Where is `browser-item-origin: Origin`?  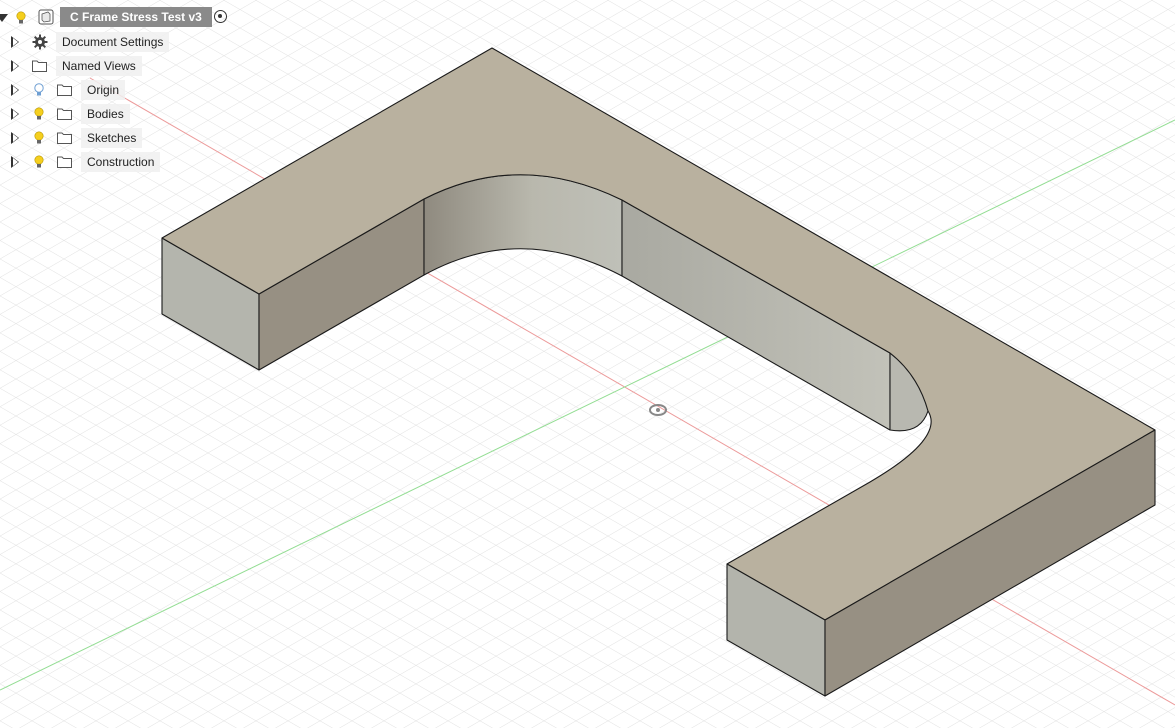 browser-item-origin: Origin is located at coordinates (100, 90).